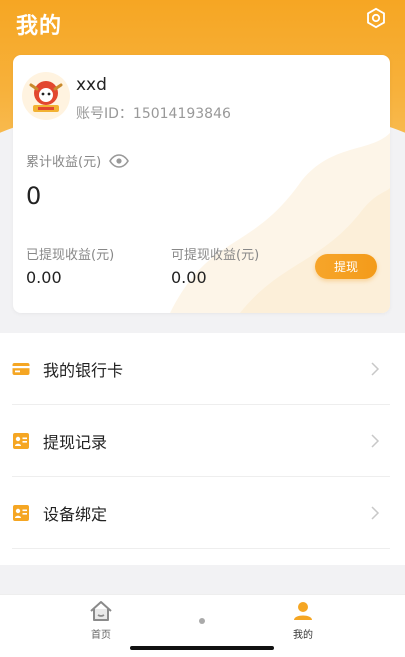  What do you see at coordinates (83, 370) in the screenshot?
I see `menu-item-label: 我的银行卡` at bounding box center [83, 370].